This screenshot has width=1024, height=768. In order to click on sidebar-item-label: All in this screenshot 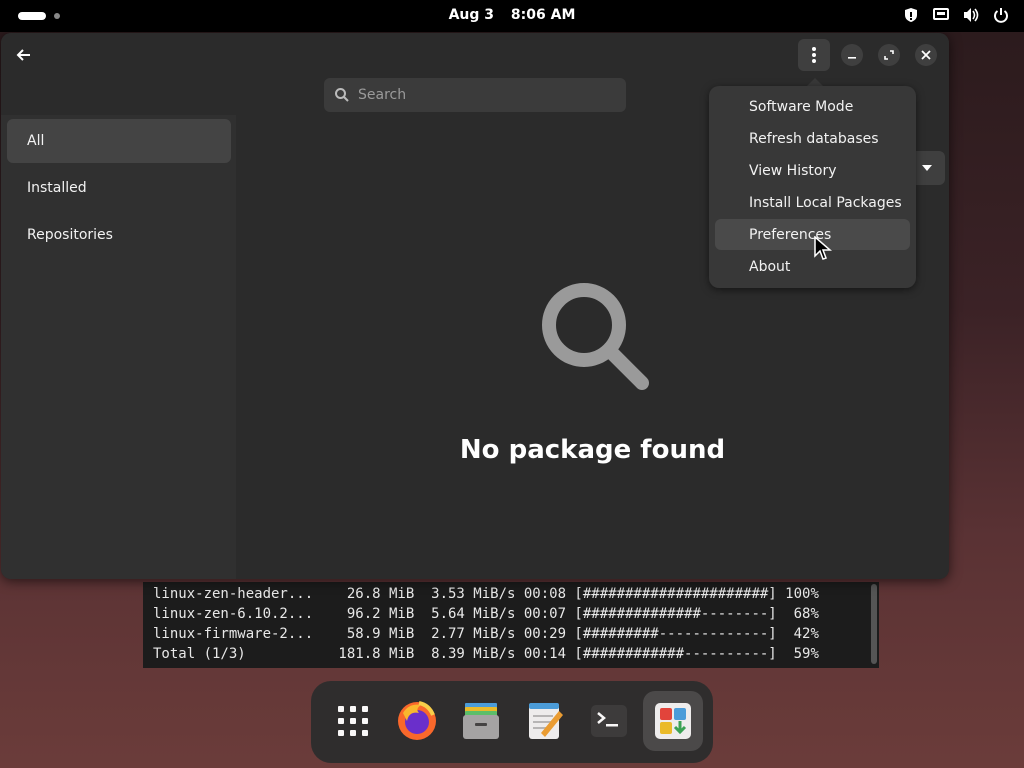, I will do `click(36, 141)`.